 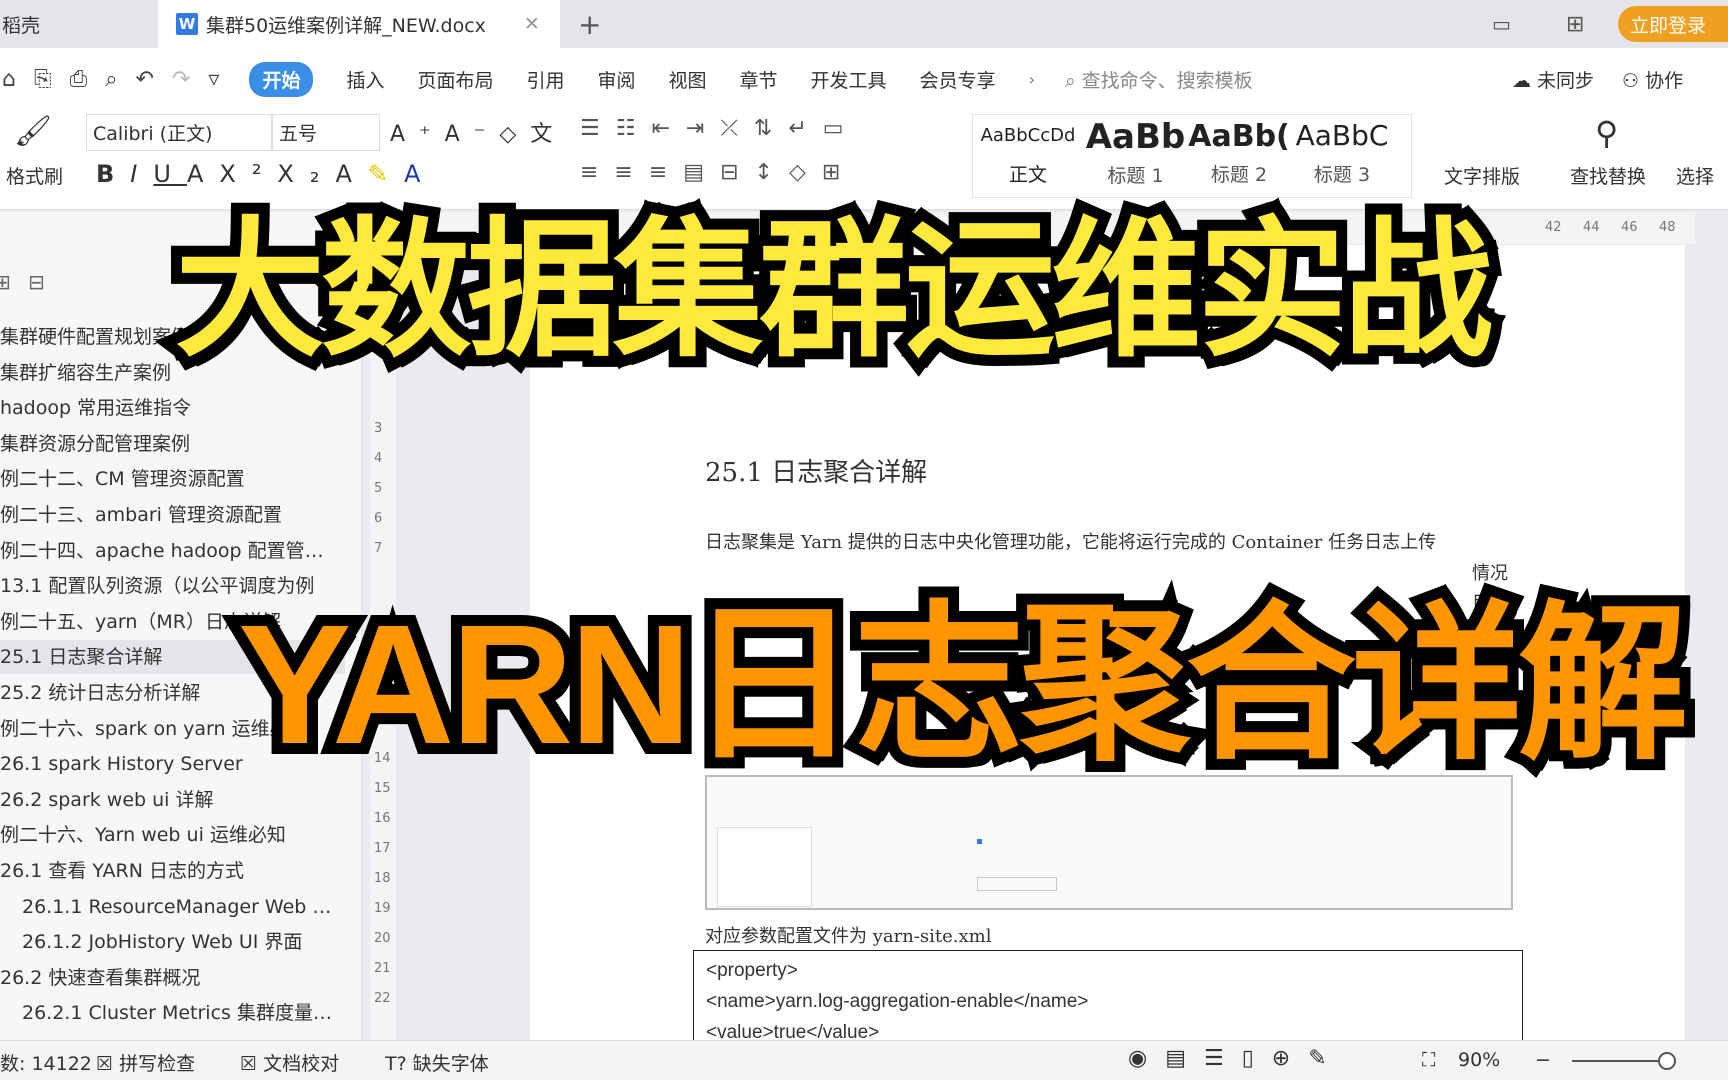 I want to click on search-icon: ⌕, so click(x=1070, y=80).